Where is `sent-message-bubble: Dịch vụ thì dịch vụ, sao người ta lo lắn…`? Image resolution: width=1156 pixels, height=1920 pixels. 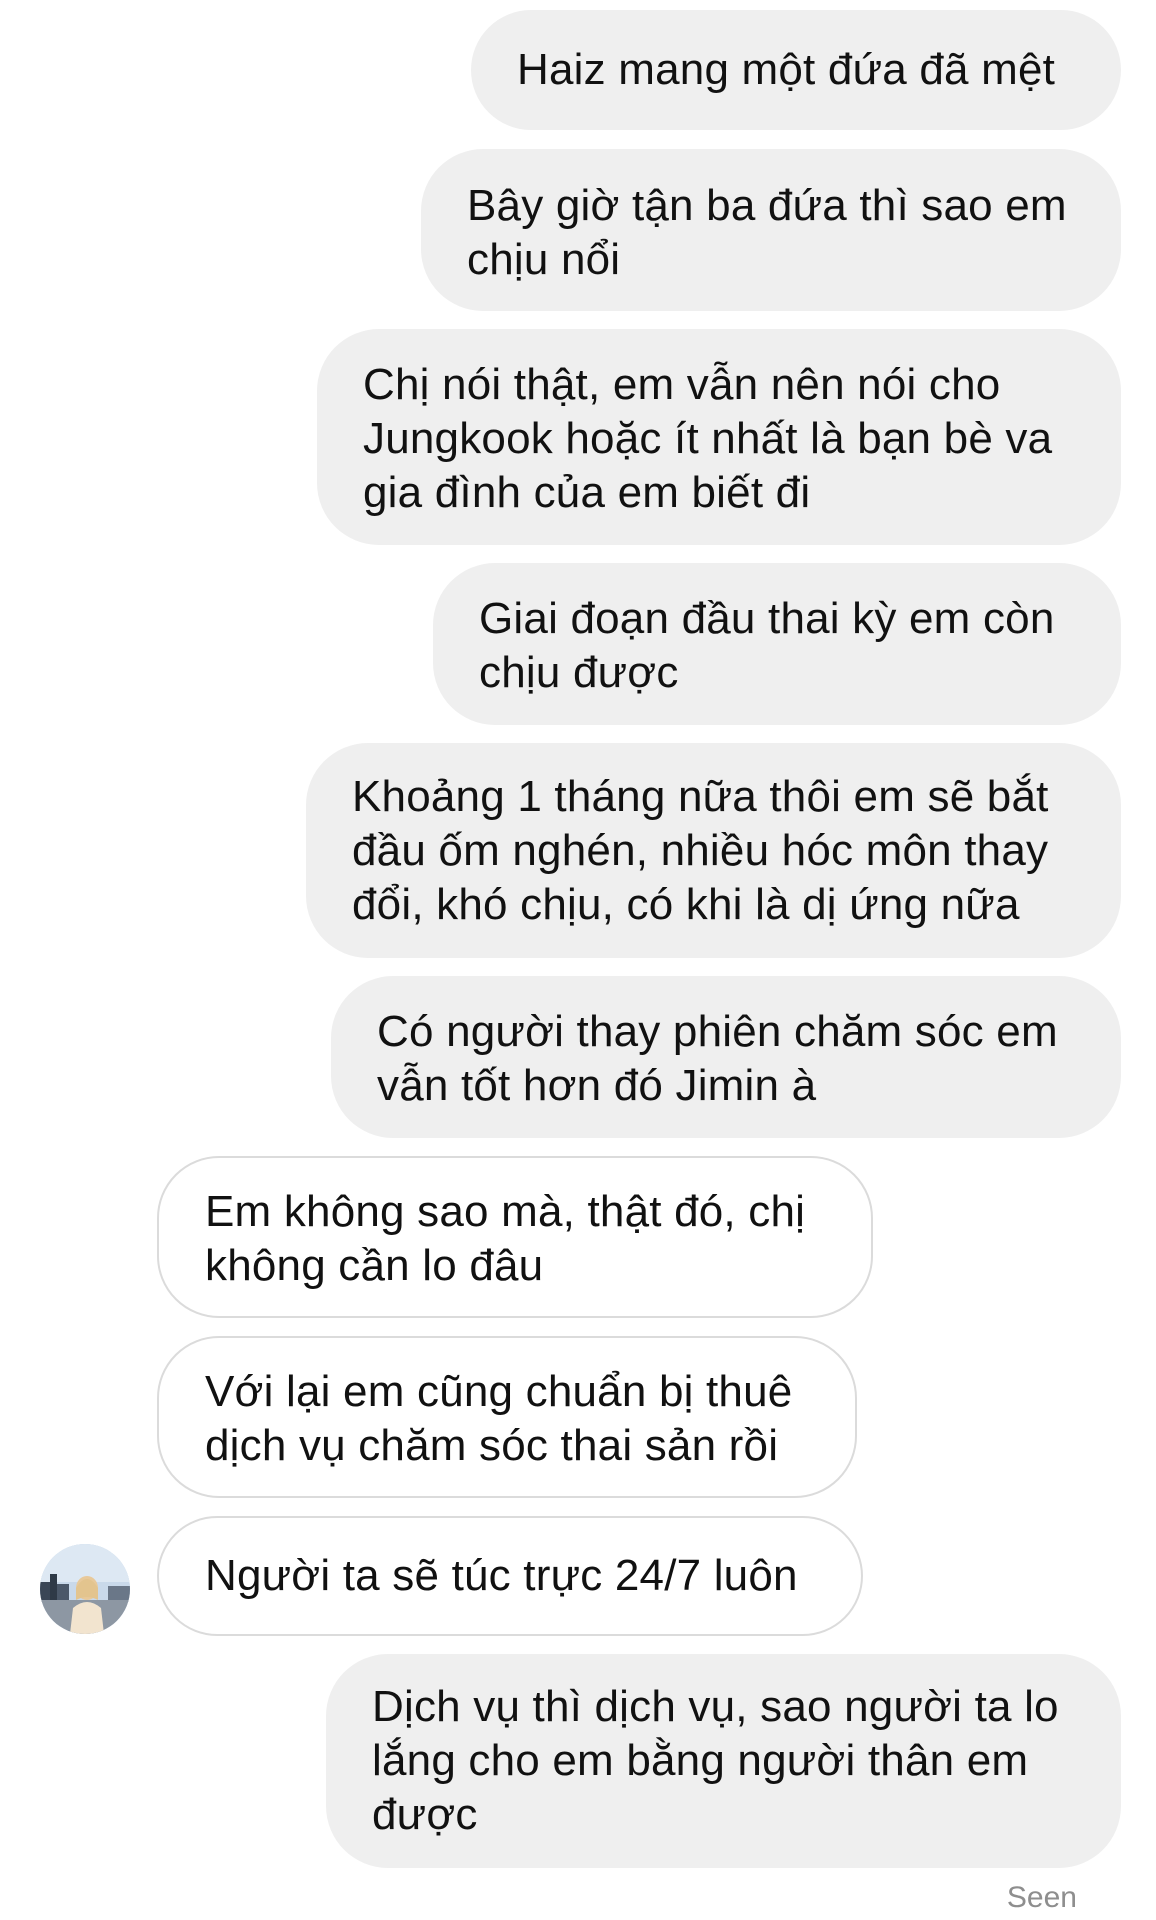
sent-message-bubble: Dịch vụ thì dịch vụ, sao người ta lo lắn… is located at coordinates (723, 1761).